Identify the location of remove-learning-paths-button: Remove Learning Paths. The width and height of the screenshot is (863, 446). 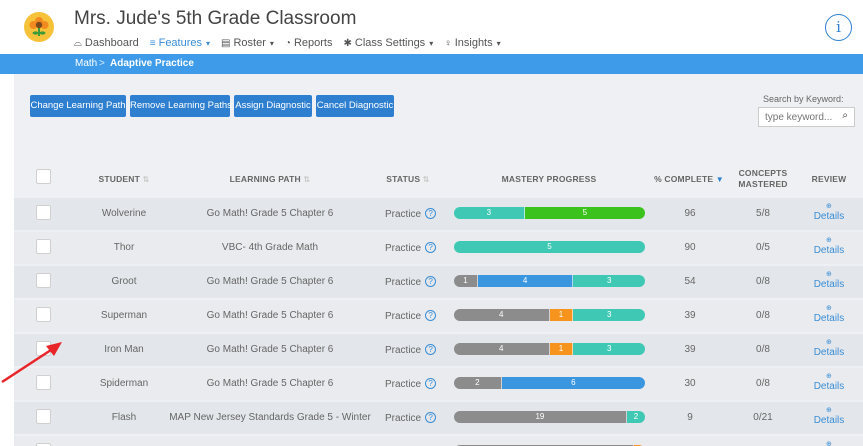
(181, 106).